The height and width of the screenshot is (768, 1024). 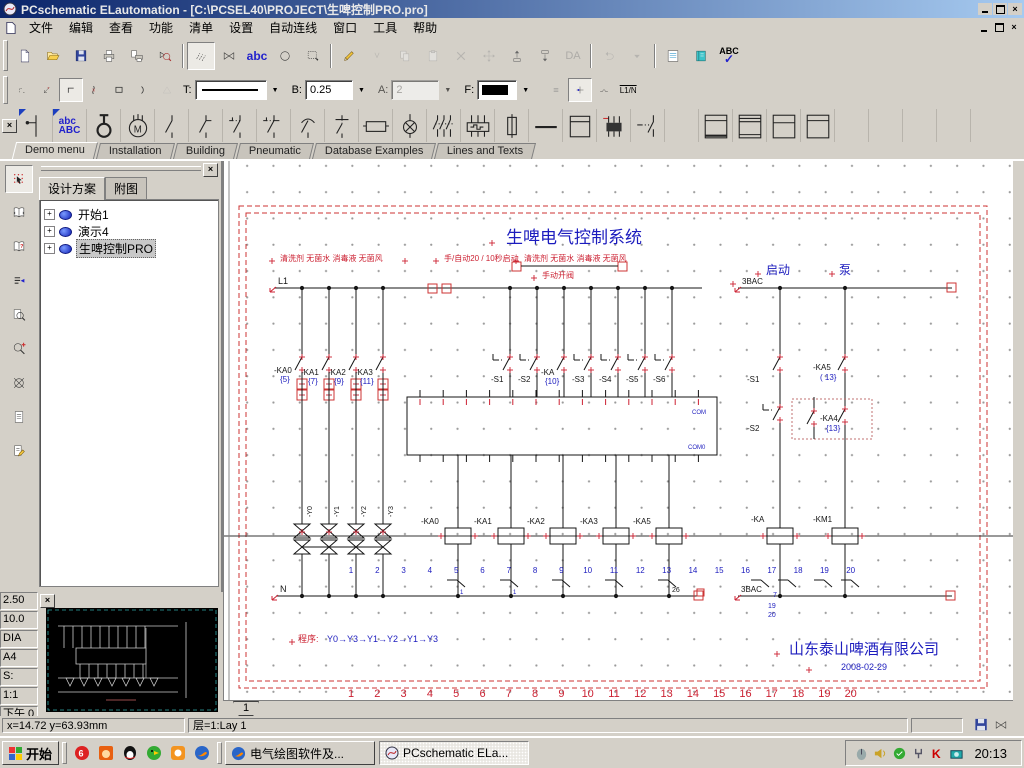 What do you see at coordinates (132, 660) in the screenshot?
I see `page-preview-thumbnail` at bounding box center [132, 660].